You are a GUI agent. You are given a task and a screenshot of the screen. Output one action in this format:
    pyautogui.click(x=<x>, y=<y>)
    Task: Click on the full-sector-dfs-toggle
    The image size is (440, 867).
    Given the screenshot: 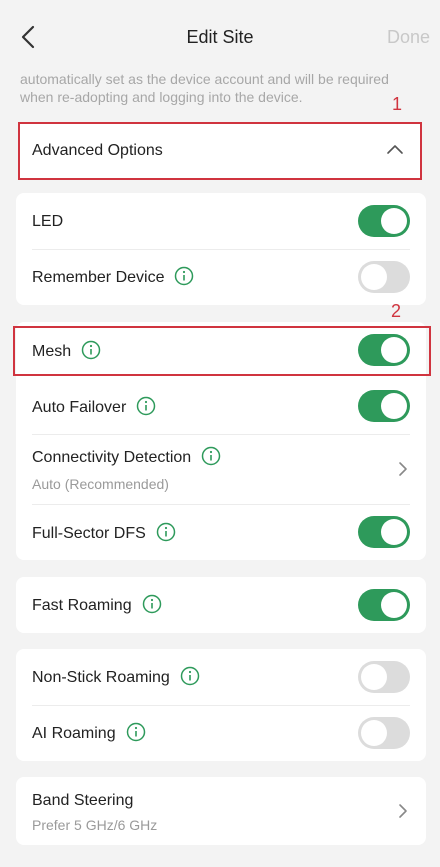 What is the action you would take?
    pyautogui.click(x=384, y=532)
    